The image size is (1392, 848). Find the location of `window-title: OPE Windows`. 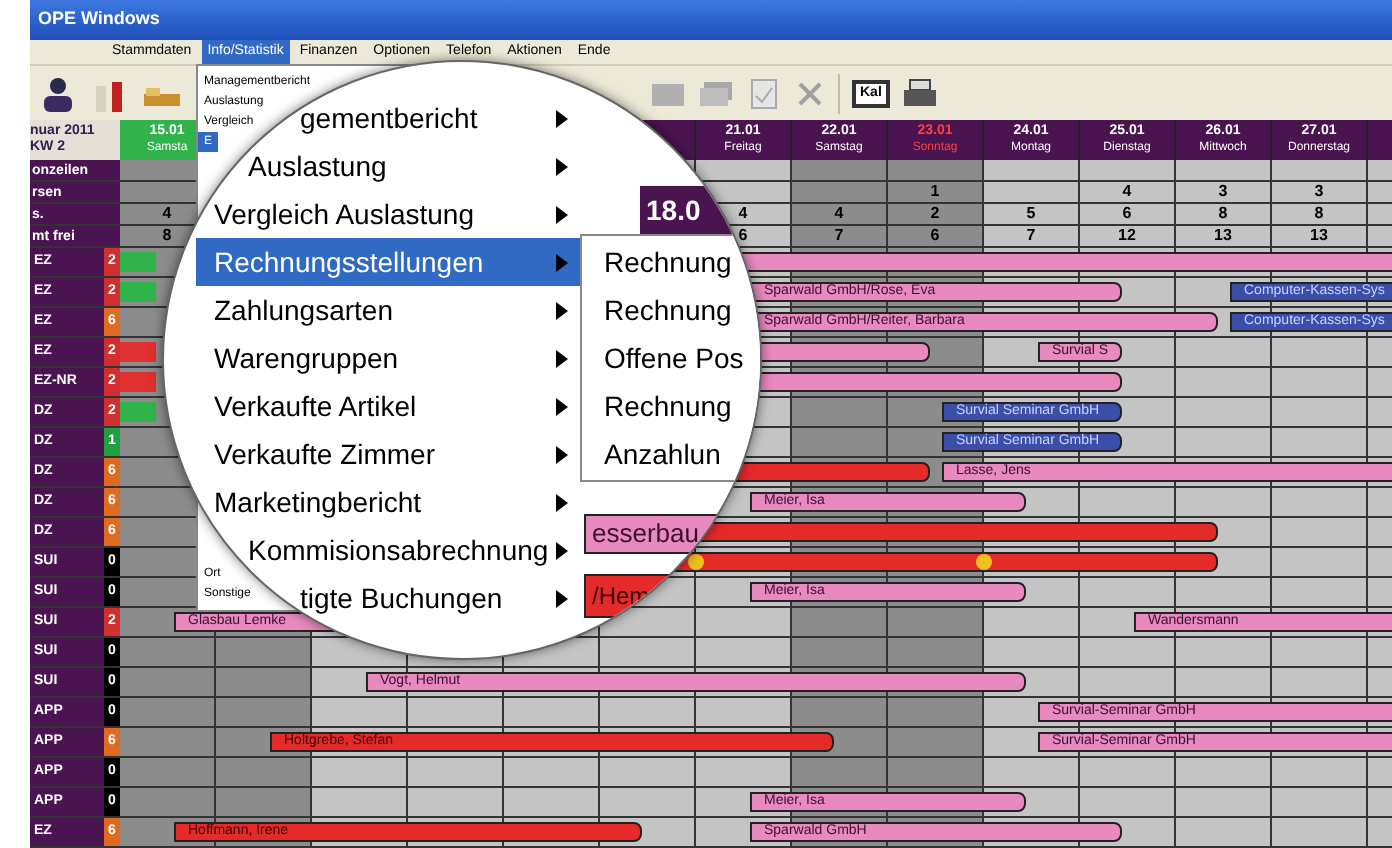

window-title: OPE Windows is located at coordinates (99, 19).